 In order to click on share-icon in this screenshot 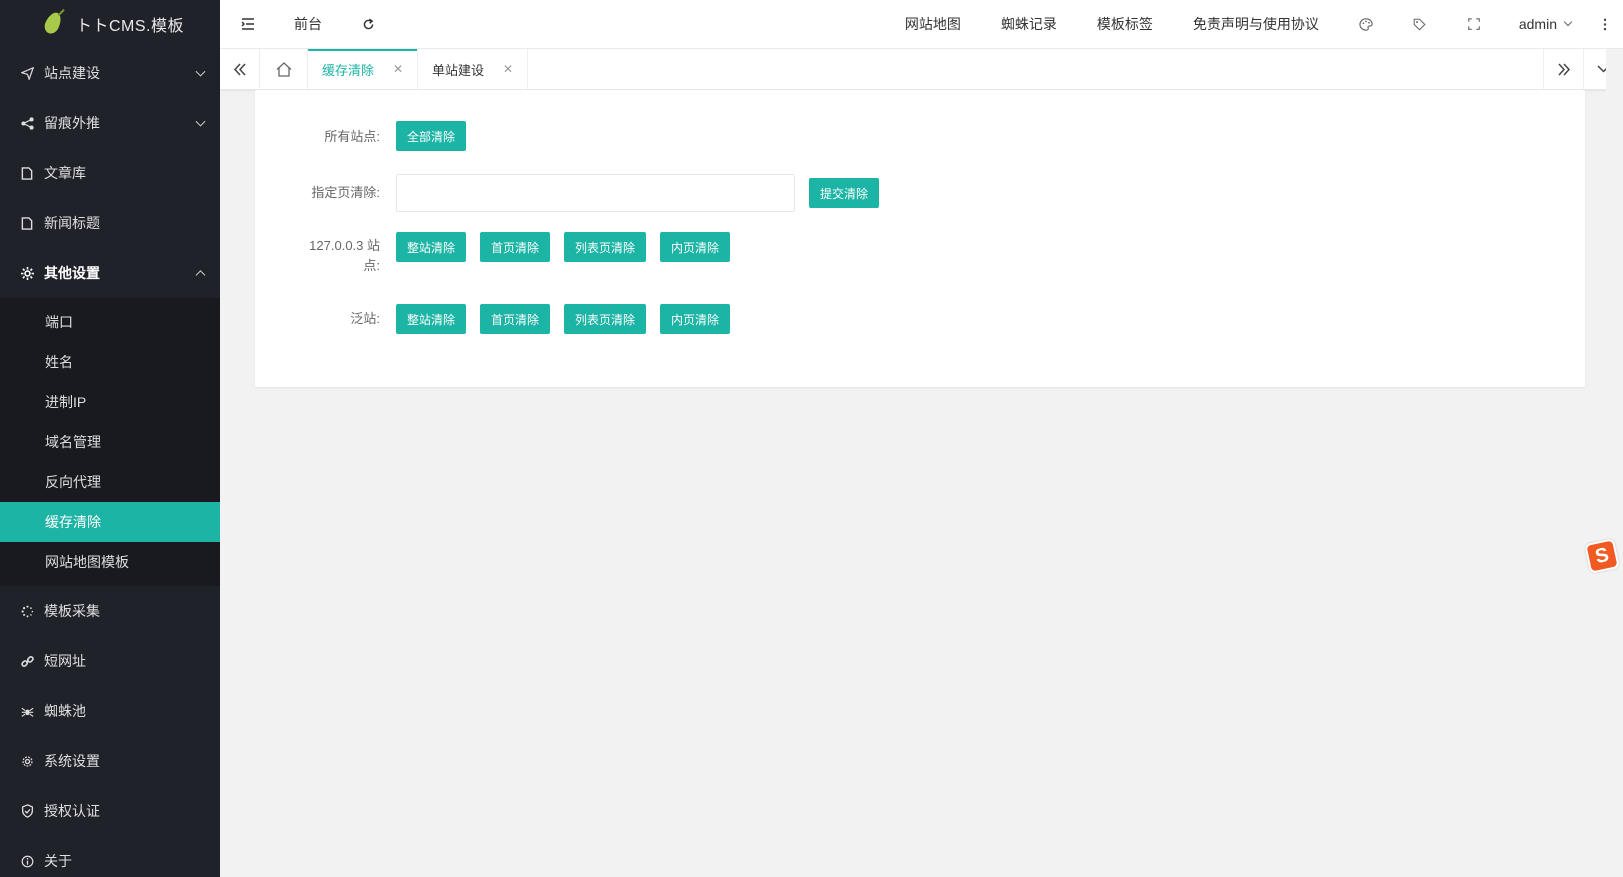, I will do `click(27, 123)`.